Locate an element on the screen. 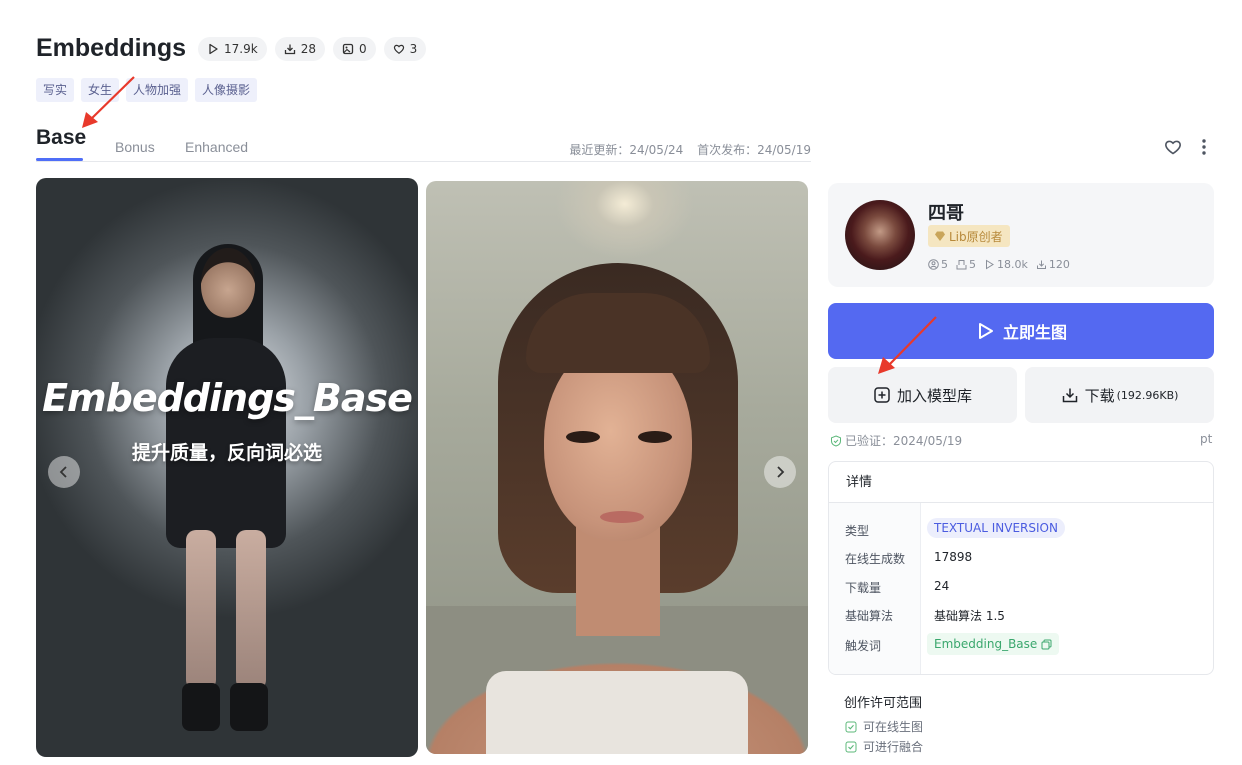 The height and width of the screenshot is (765, 1242). chevron-left-icon is located at coordinates (63, 472).